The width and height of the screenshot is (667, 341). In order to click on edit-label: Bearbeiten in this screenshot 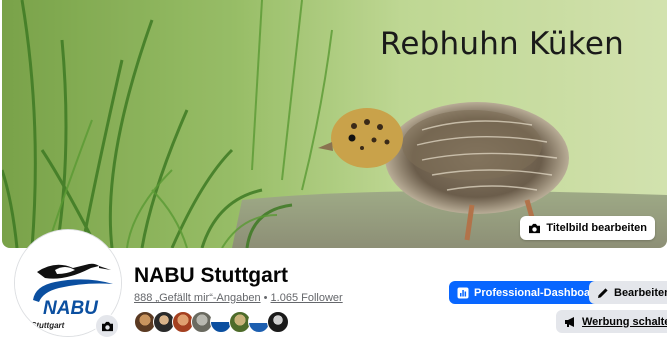, I will do `click(640, 292)`.